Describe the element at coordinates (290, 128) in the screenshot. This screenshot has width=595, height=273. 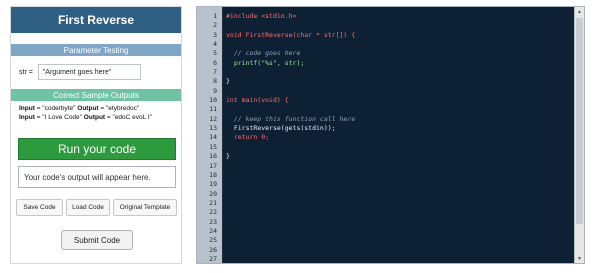
I see `code-line: FirstReverse(gets(stdin));` at that location.